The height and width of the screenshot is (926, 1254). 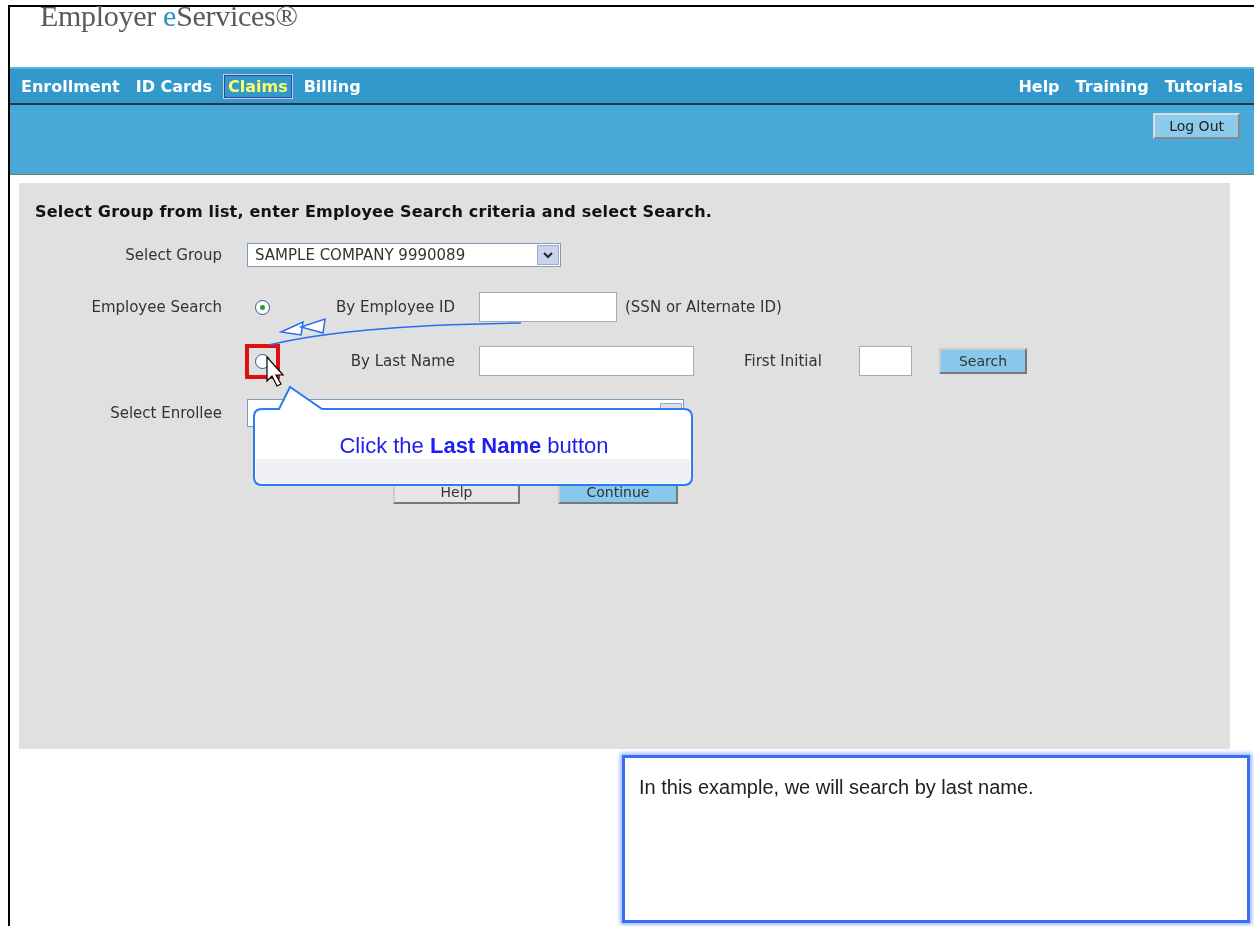 I want to click on nav-link: Training, so click(x=1112, y=86).